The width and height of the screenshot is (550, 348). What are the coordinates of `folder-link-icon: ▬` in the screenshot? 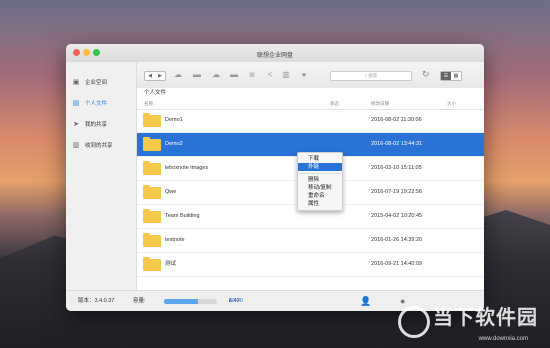 It's located at (234, 75).